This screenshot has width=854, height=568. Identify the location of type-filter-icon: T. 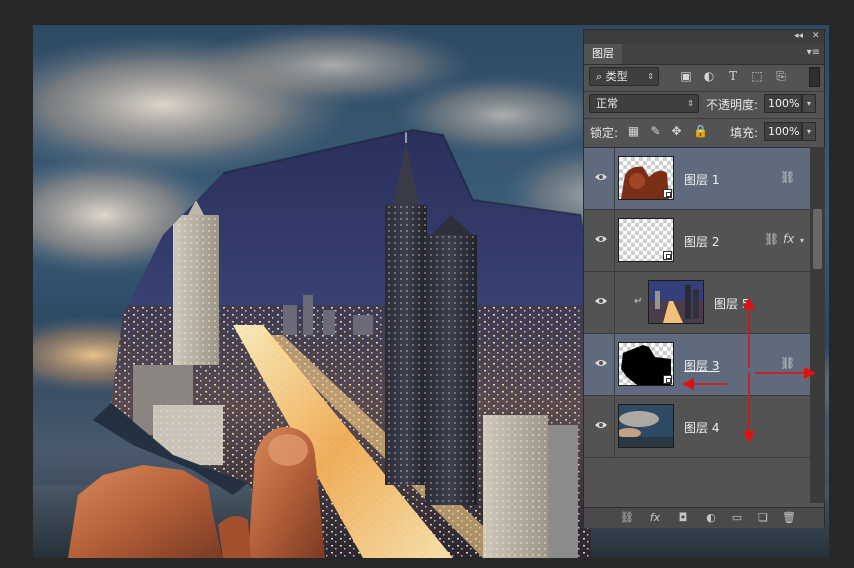
(733, 76).